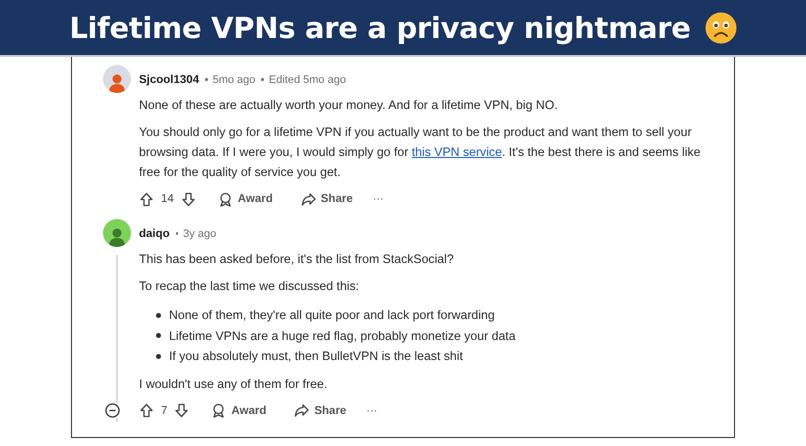 This screenshot has width=806, height=446. What do you see at coordinates (164, 410) in the screenshot?
I see `vote-count: 7` at bounding box center [164, 410].